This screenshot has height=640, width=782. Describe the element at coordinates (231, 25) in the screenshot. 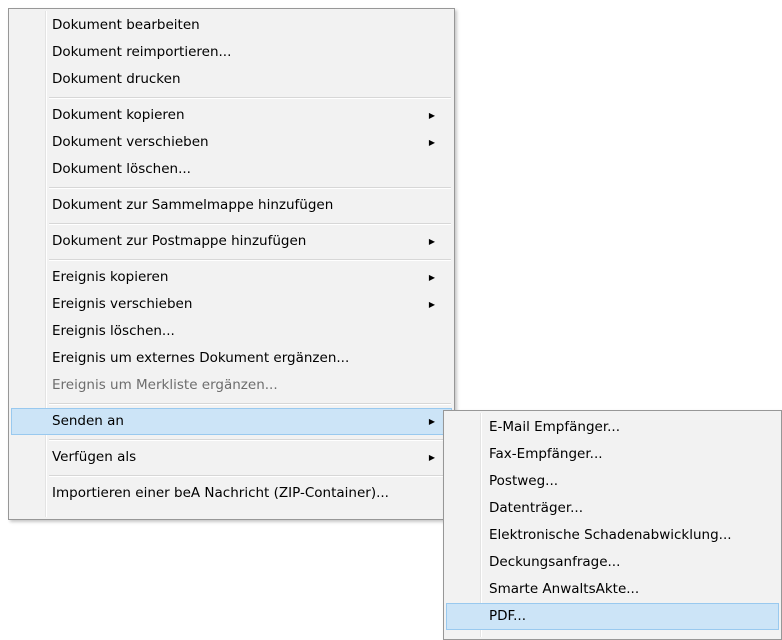

I see `menu-item-dokument-bearbeiten: Dokument bearbeiten` at that location.